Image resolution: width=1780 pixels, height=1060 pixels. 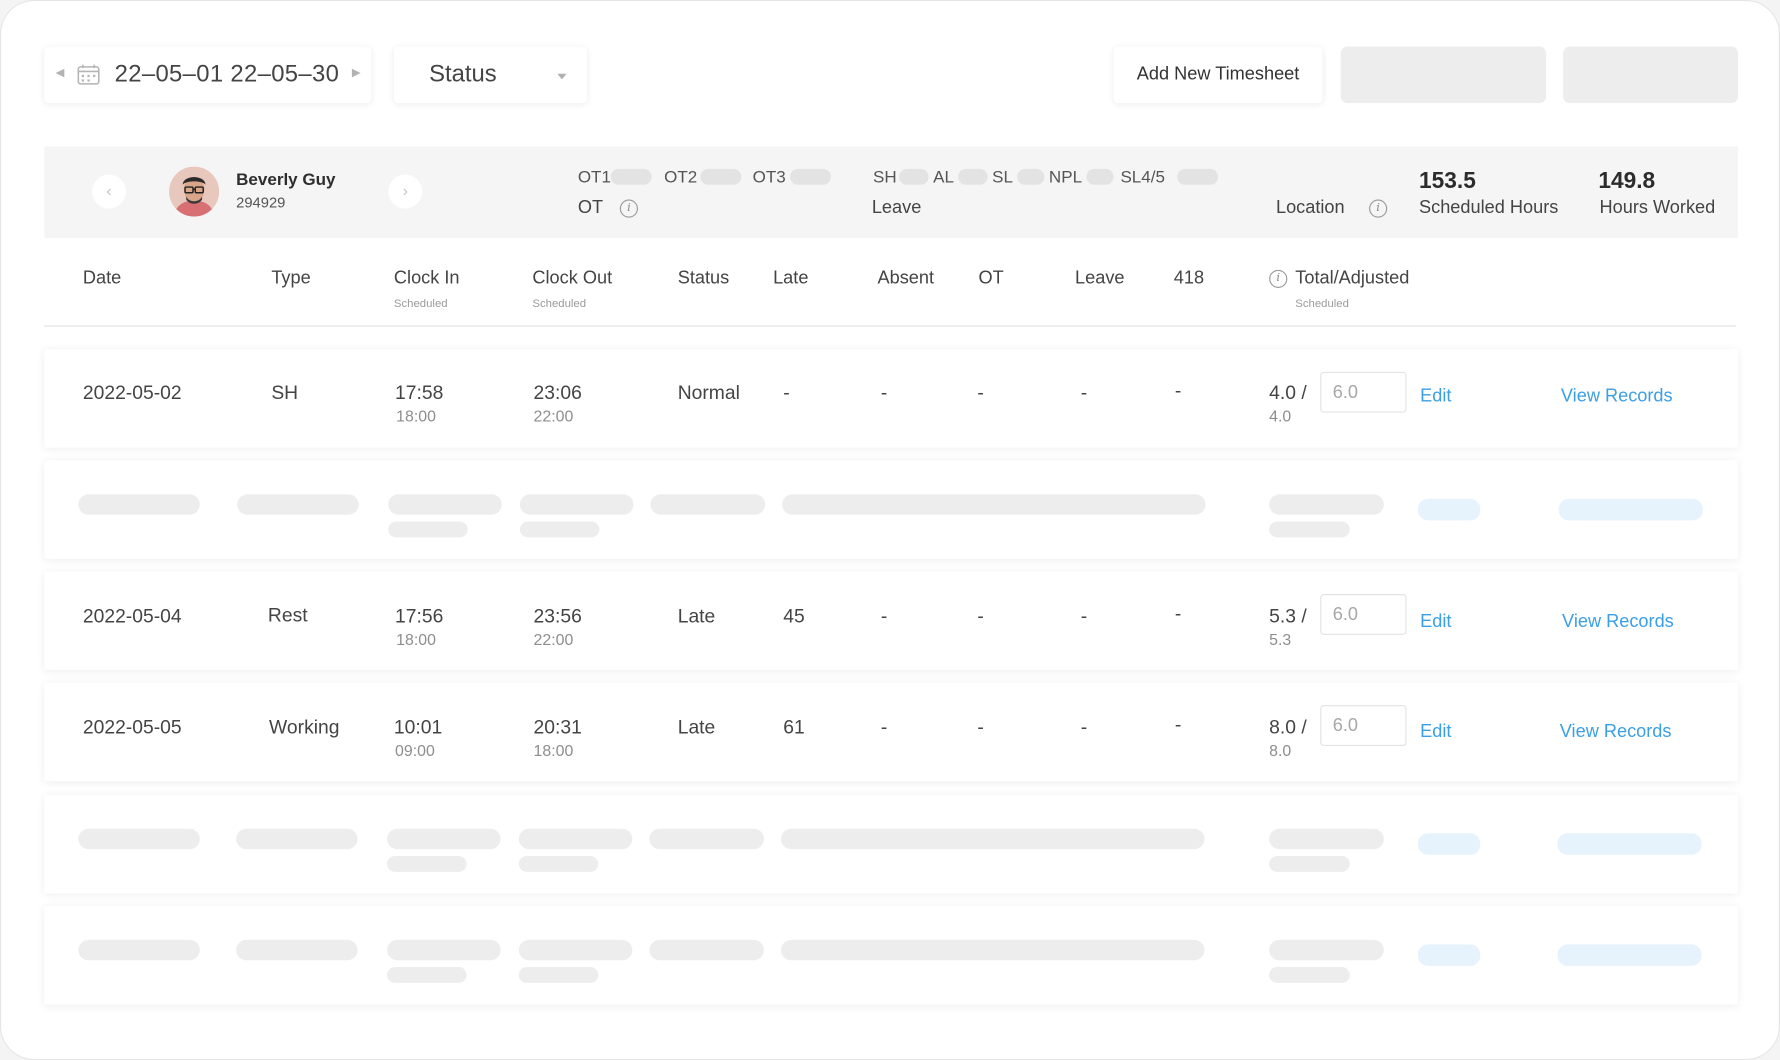 What do you see at coordinates (419, 616) in the screenshot?
I see `row-clock-in: 17:56` at bounding box center [419, 616].